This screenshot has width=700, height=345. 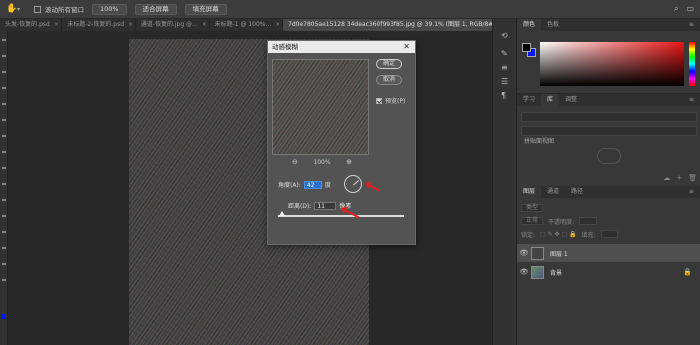 I want to click on layers-panel-tabs: 图层 通道 路径 ≡, so click(x=608, y=192).